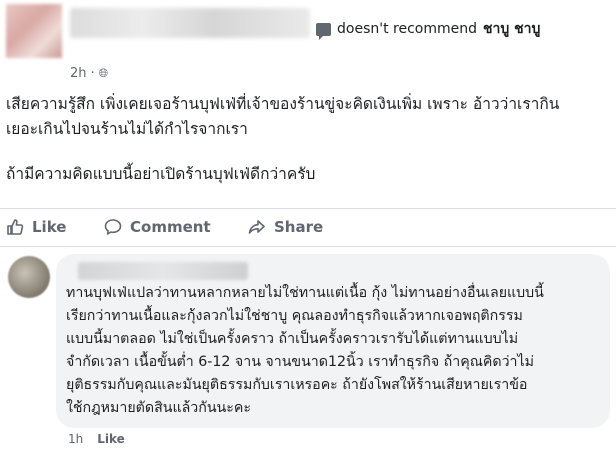 This screenshot has height=454, width=616. I want to click on like-button: Like, so click(36, 227).